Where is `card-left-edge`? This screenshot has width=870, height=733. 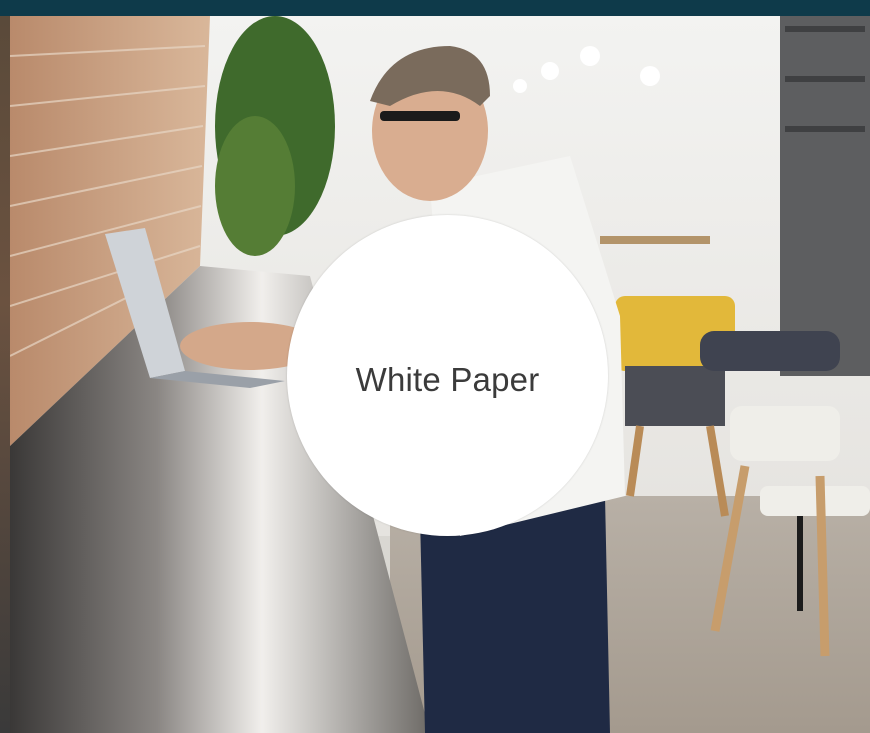
card-left-edge is located at coordinates (5, 374).